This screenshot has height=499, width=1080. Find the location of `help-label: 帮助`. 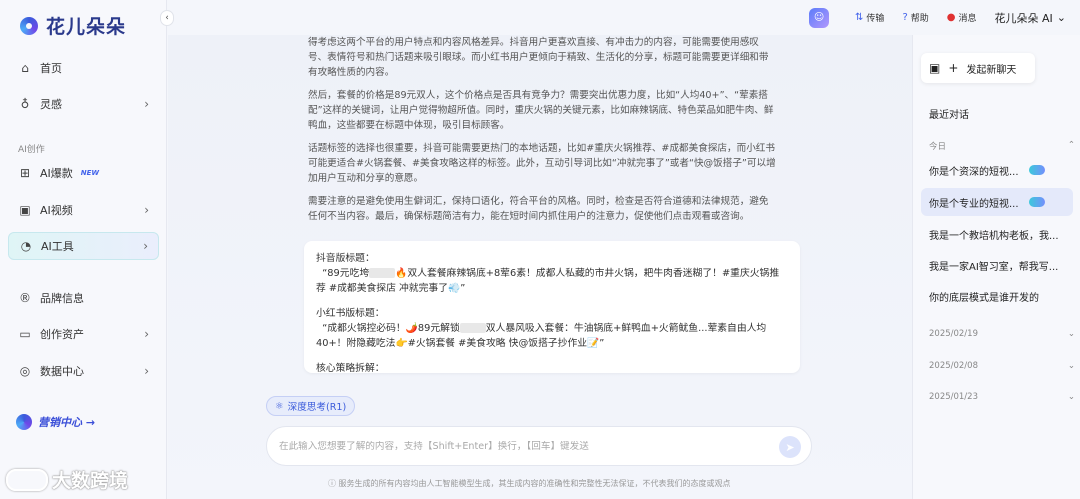

help-label: 帮助 is located at coordinates (919, 19).